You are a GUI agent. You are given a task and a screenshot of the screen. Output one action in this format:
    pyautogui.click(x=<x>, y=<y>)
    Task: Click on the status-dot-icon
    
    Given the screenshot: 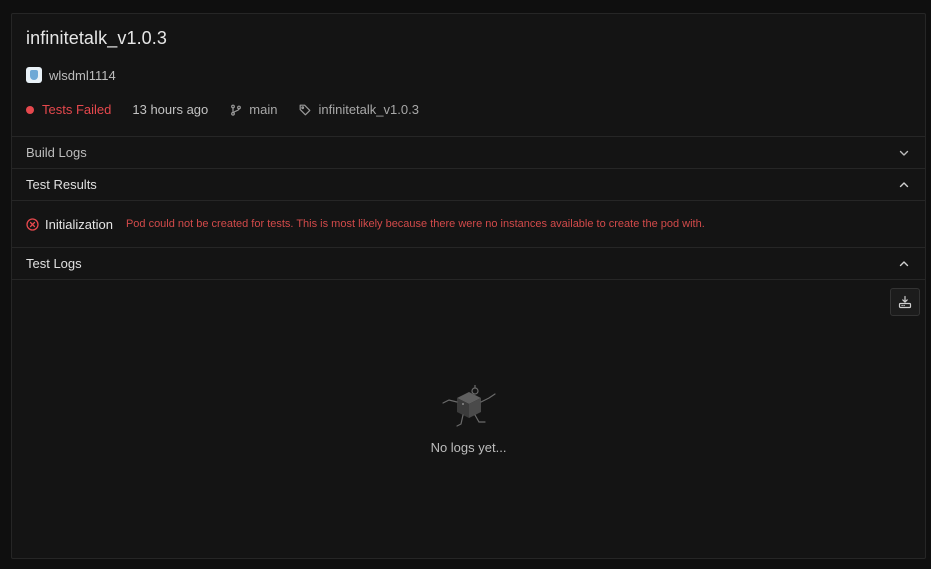 What is the action you would take?
    pyautogui.click(x=30, y=109)
    